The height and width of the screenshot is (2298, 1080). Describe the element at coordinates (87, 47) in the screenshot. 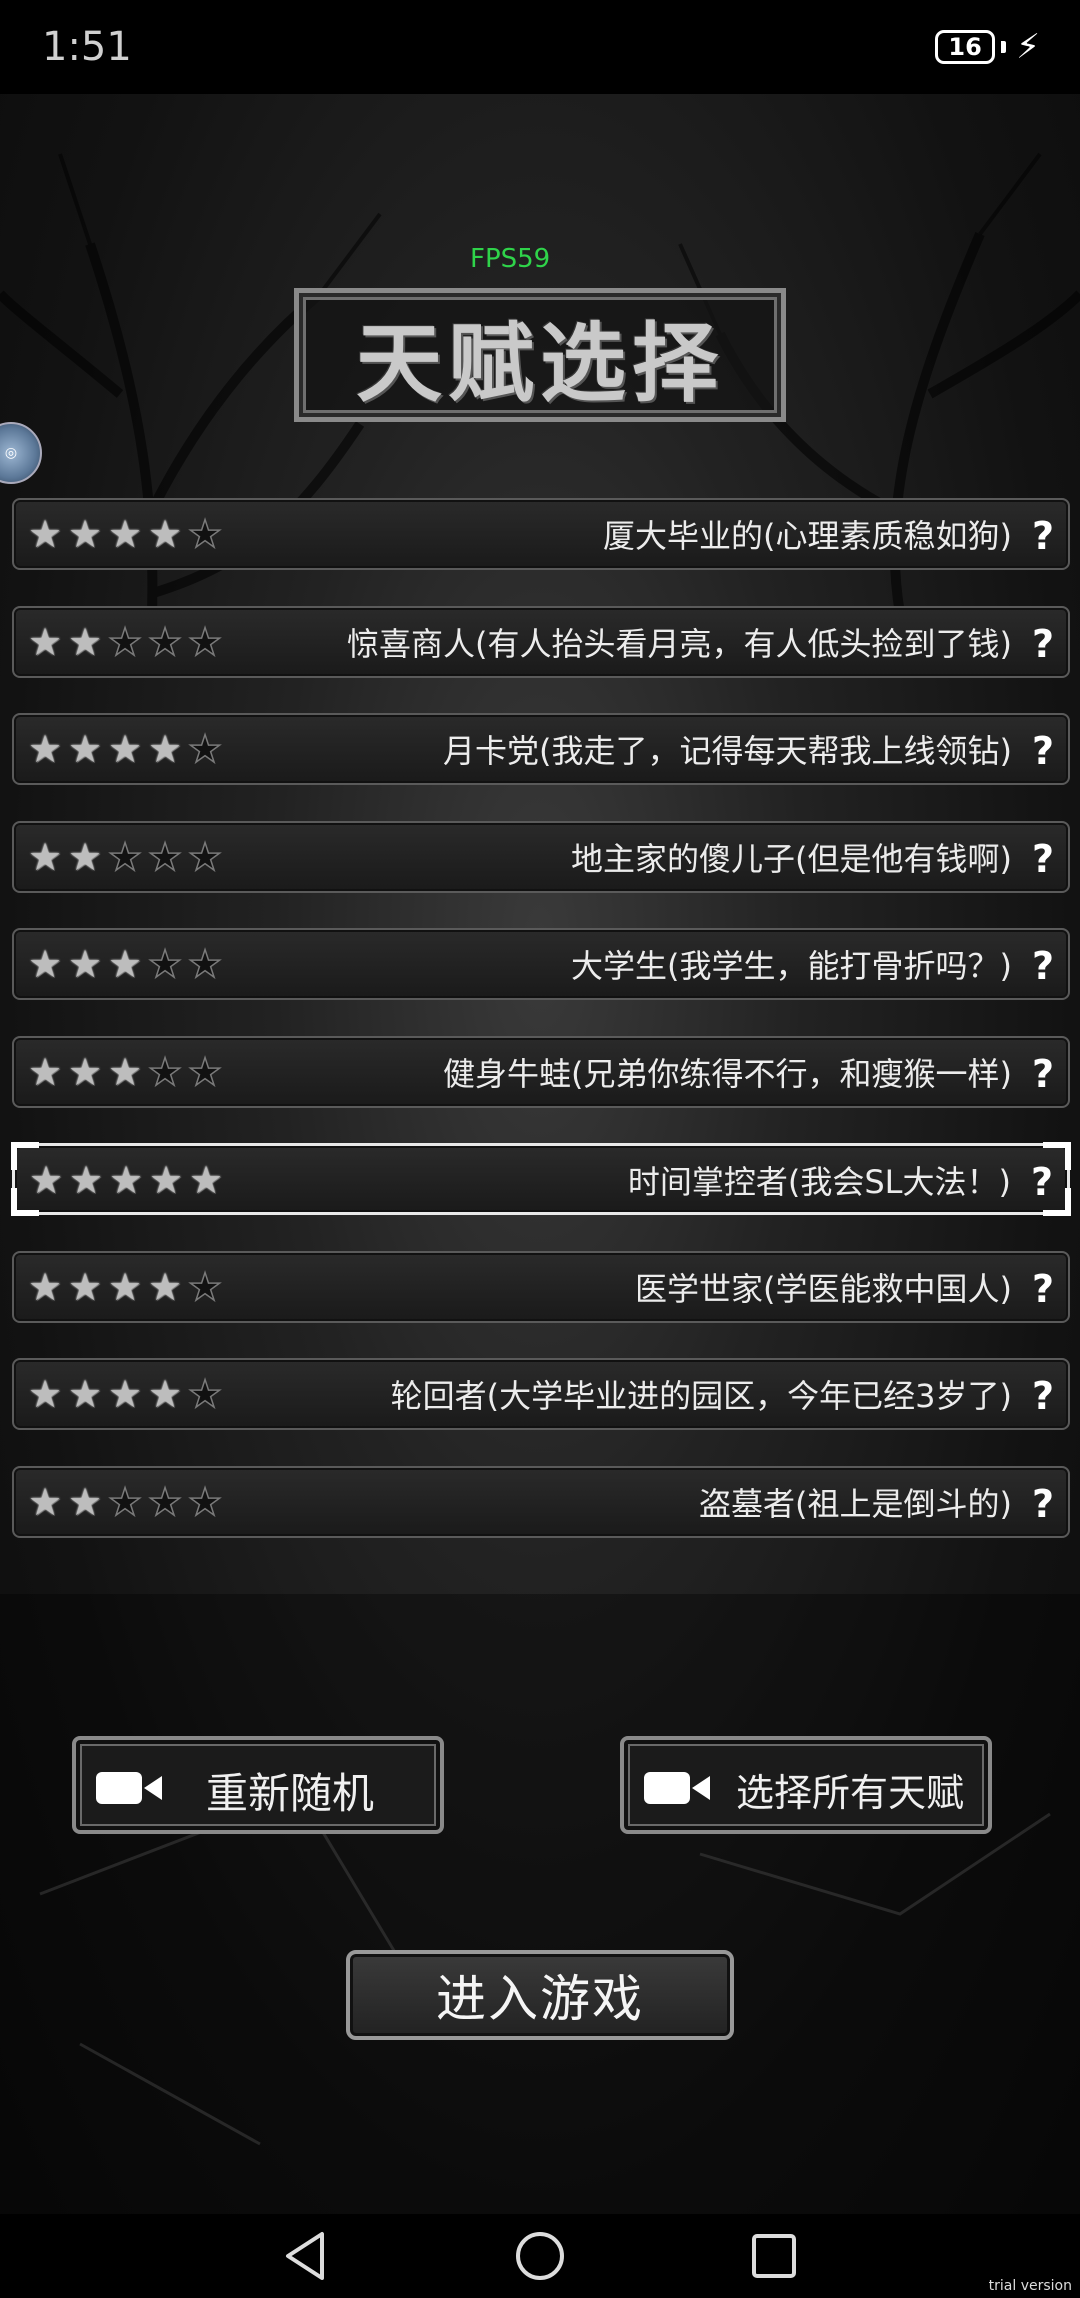

I see `status-time: 1:51` at that location.